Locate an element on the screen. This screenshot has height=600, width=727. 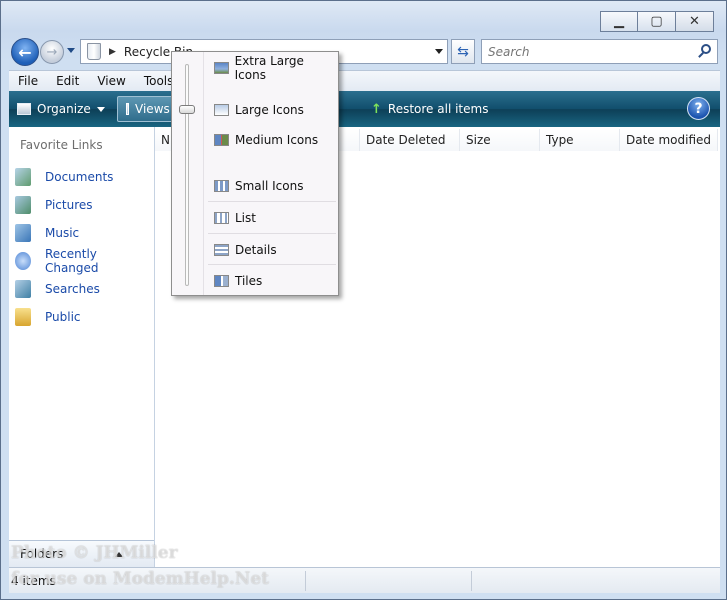
organize-label: Organize is located at coordinates (64, 109).